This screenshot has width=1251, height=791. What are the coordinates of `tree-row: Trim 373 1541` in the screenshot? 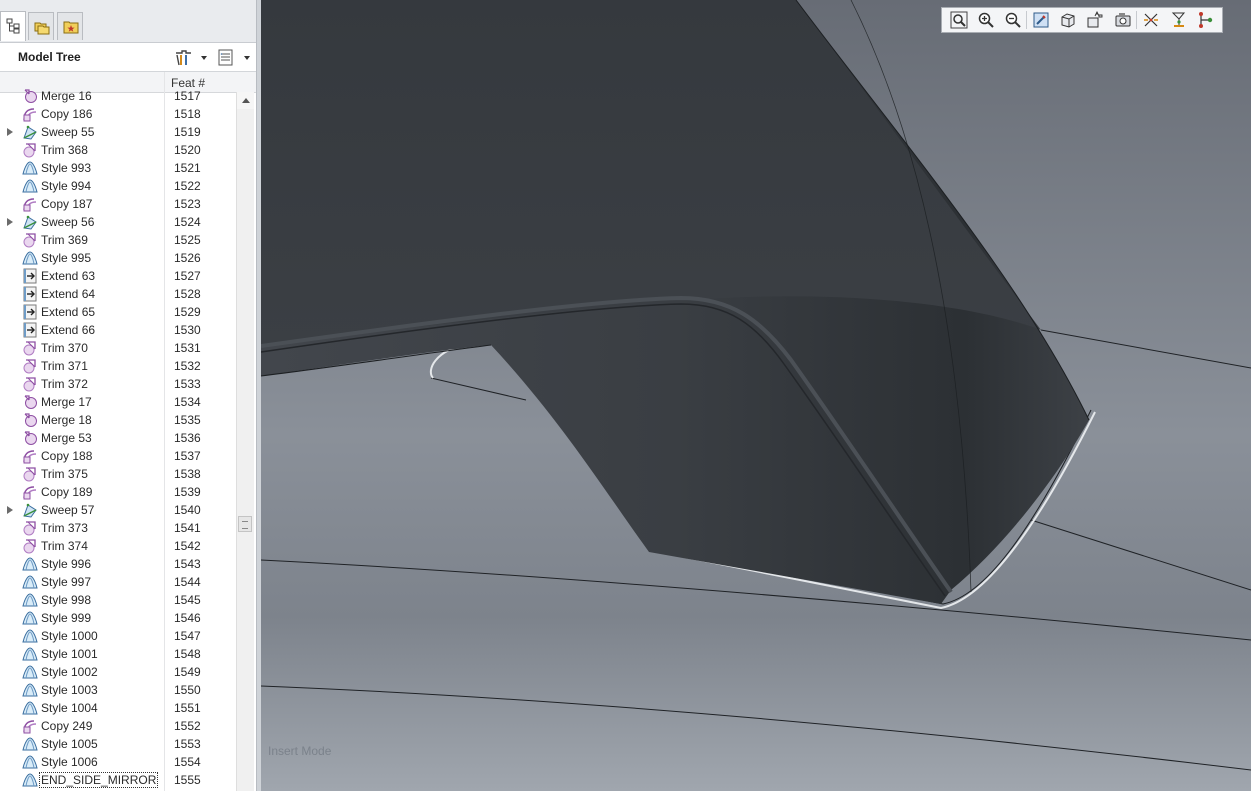 It's located at (118, 528).